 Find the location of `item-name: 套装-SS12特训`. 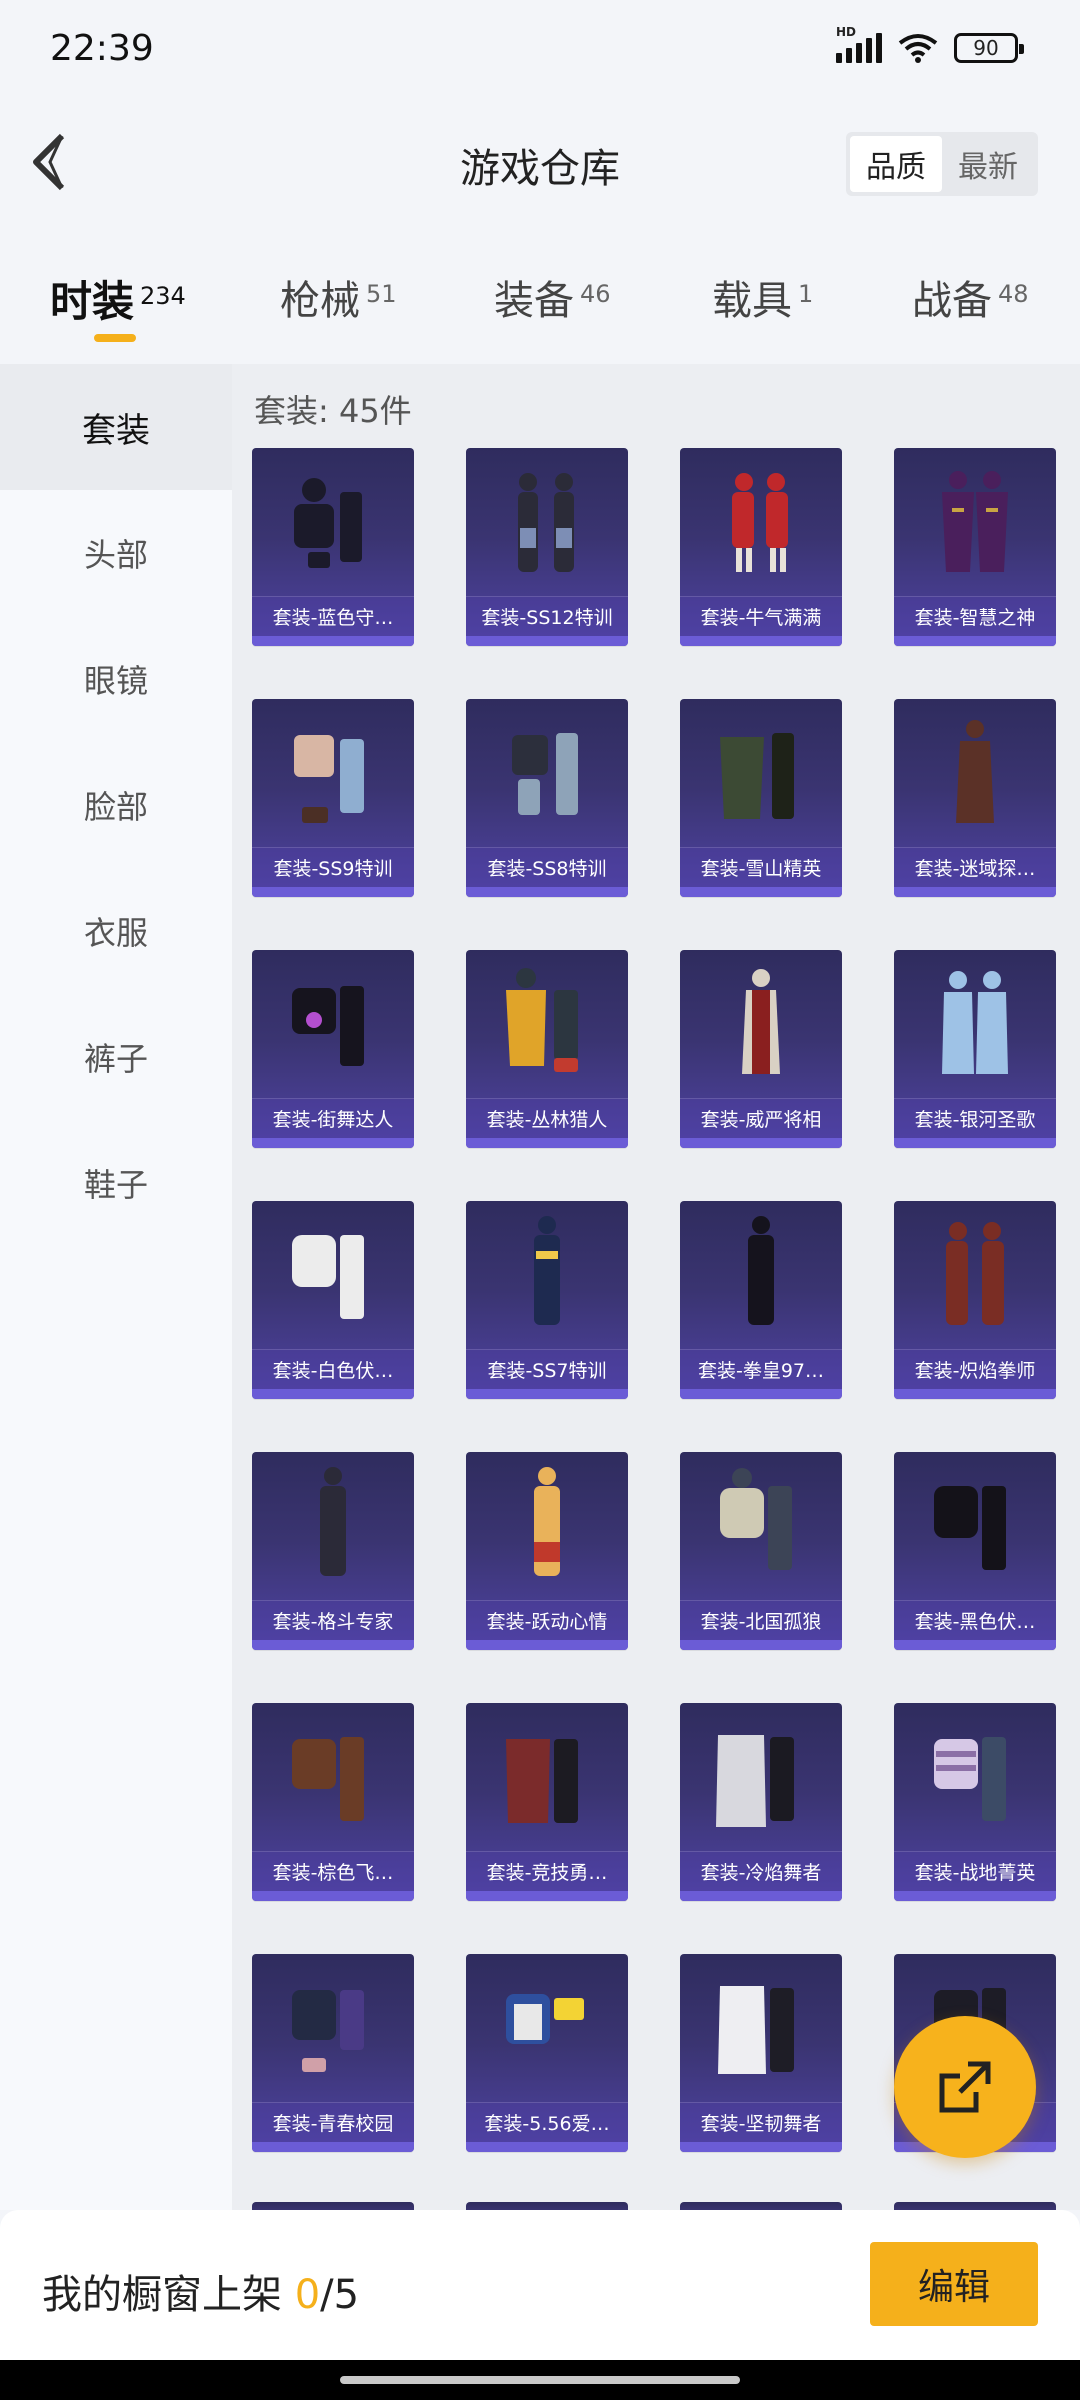

item-name: 套装-SS12特训 is located at coordinates (547, 616).